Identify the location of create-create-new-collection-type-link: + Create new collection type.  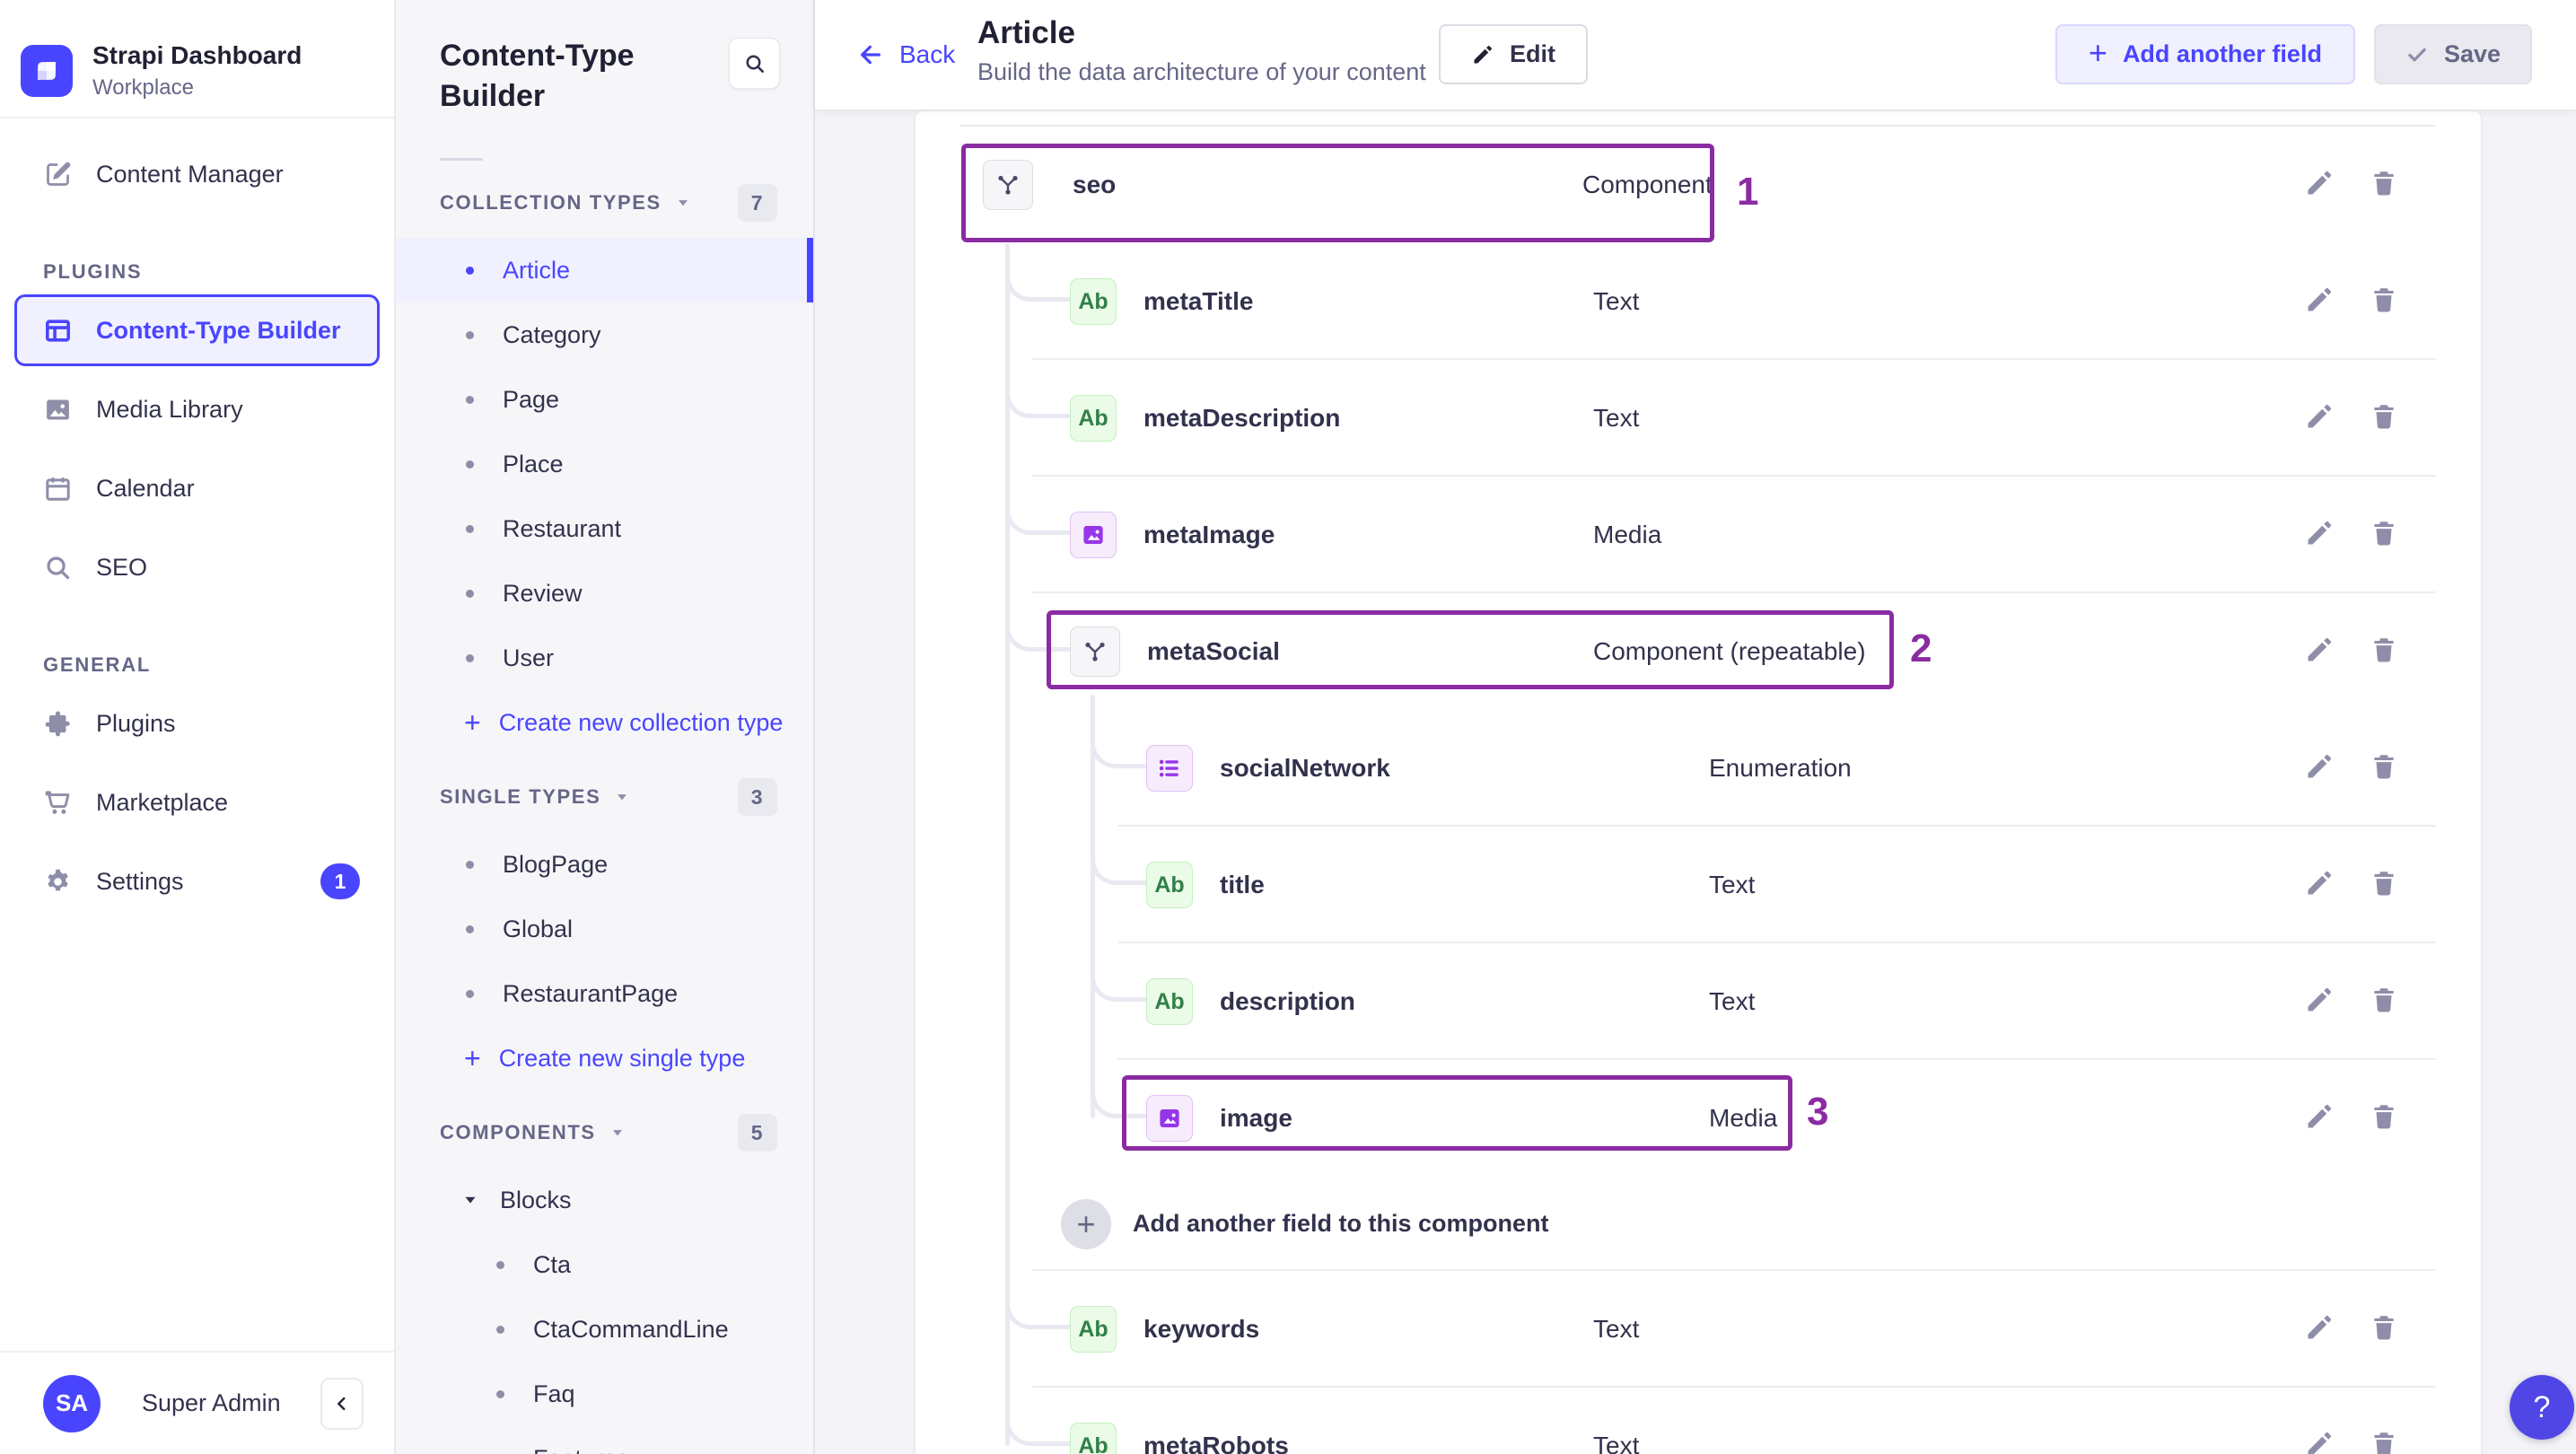
(604, 722).